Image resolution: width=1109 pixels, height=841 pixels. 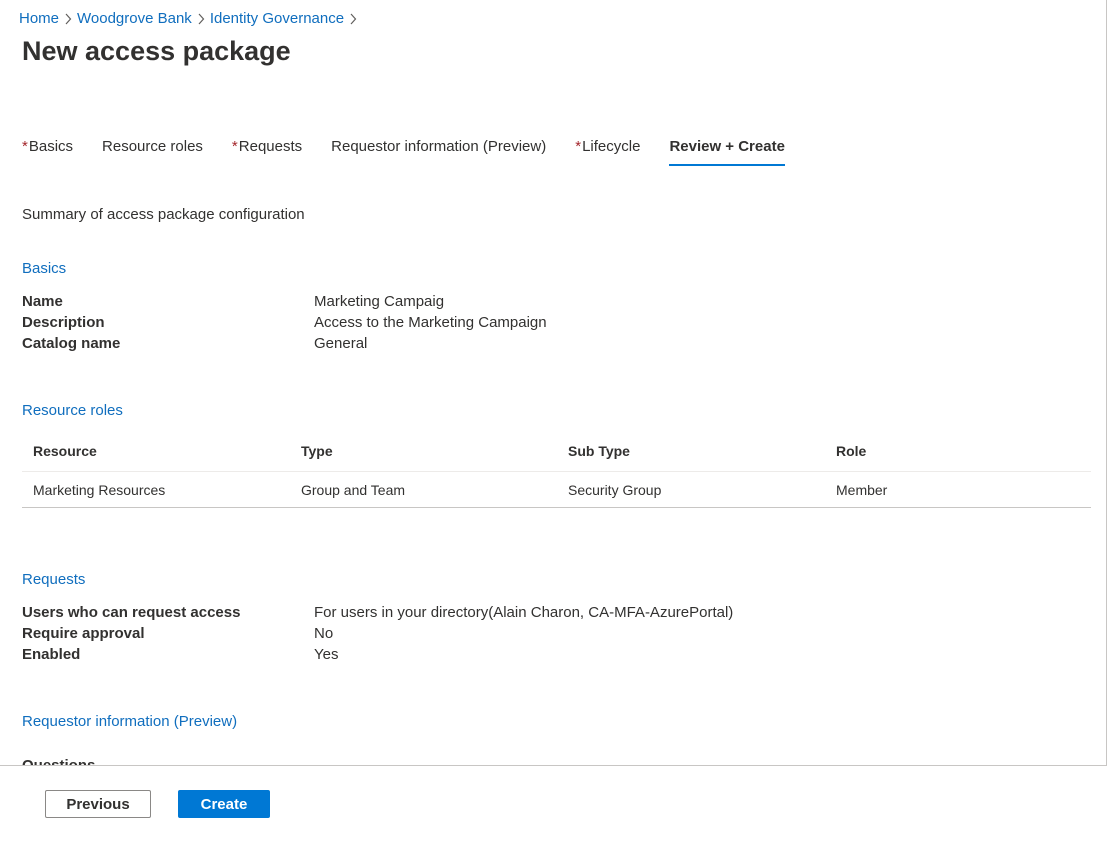 I want to click on section-heading-requests: Requests, so click(x=54, y=579).